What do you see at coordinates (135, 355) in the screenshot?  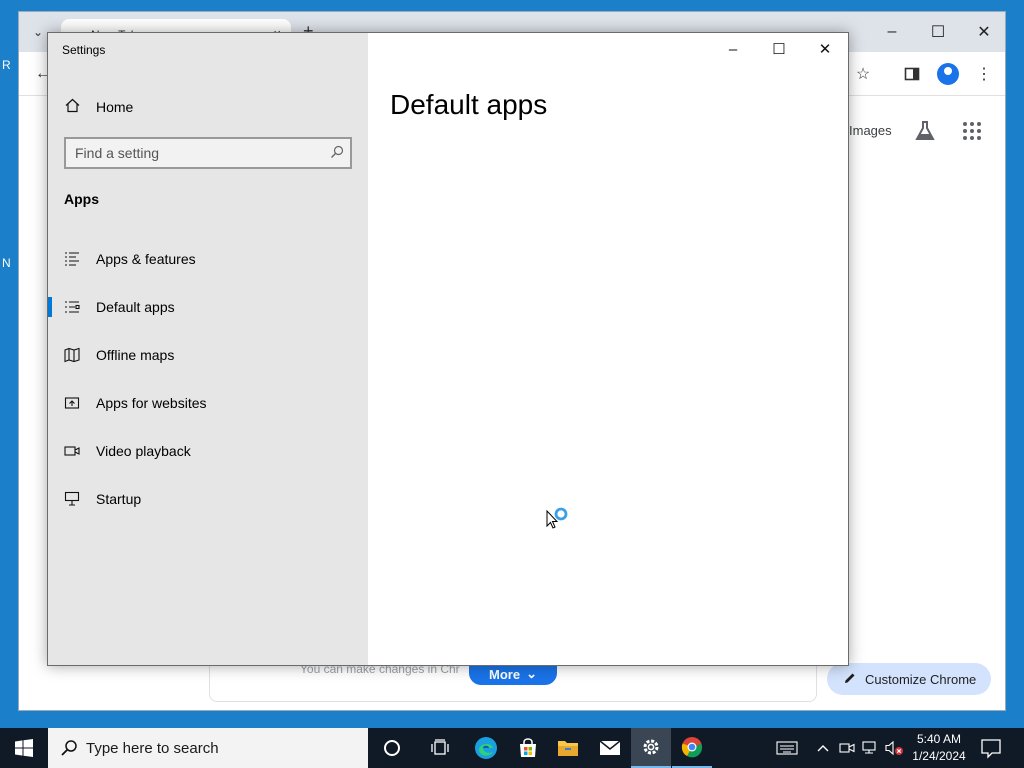 I see `sidebar-item-label: Offline maps` at bounding box center [135, 355].